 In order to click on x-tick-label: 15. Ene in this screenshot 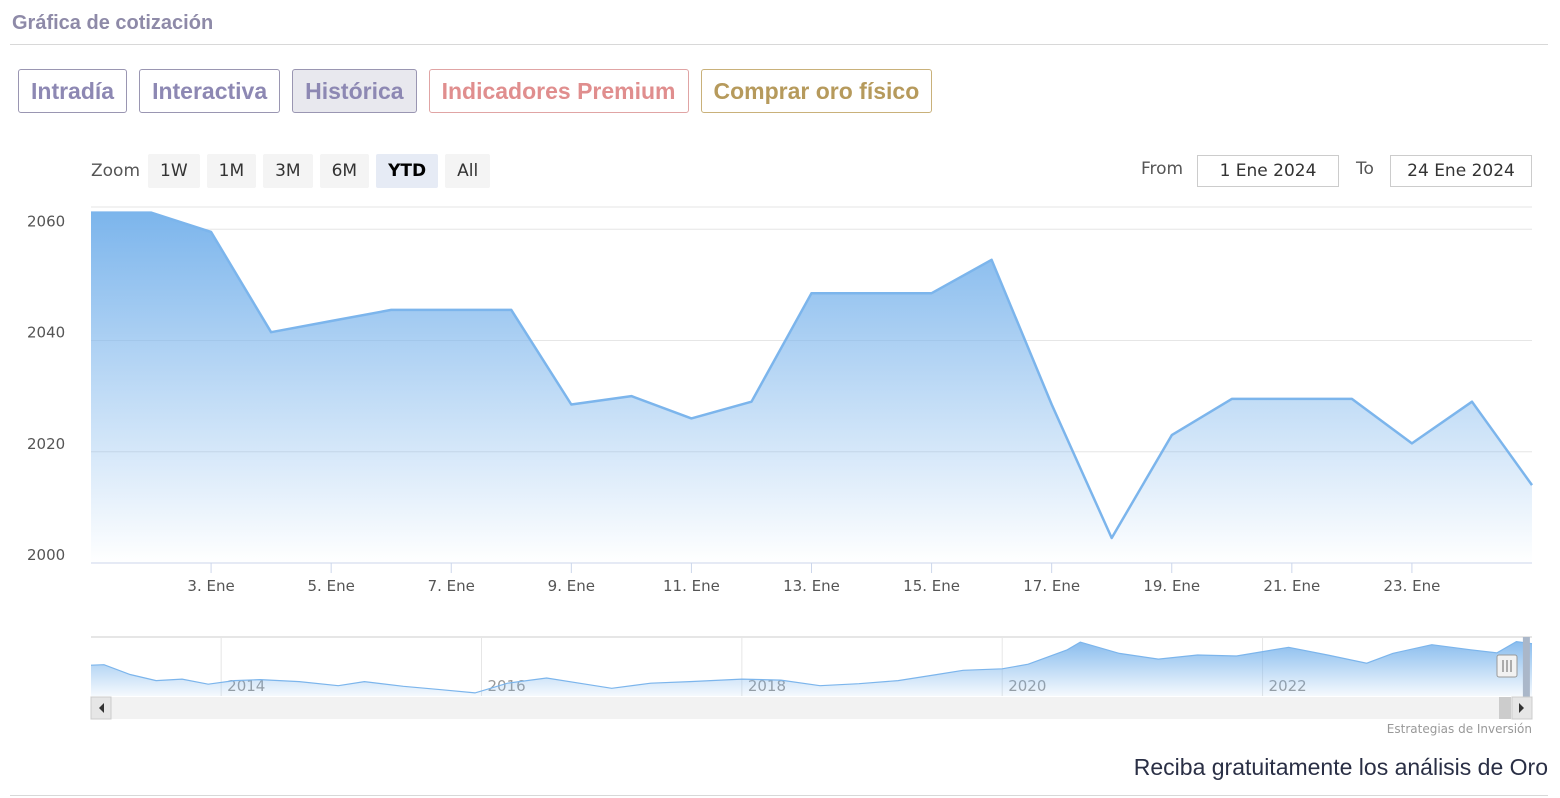, I will do `click(931, 586)`.